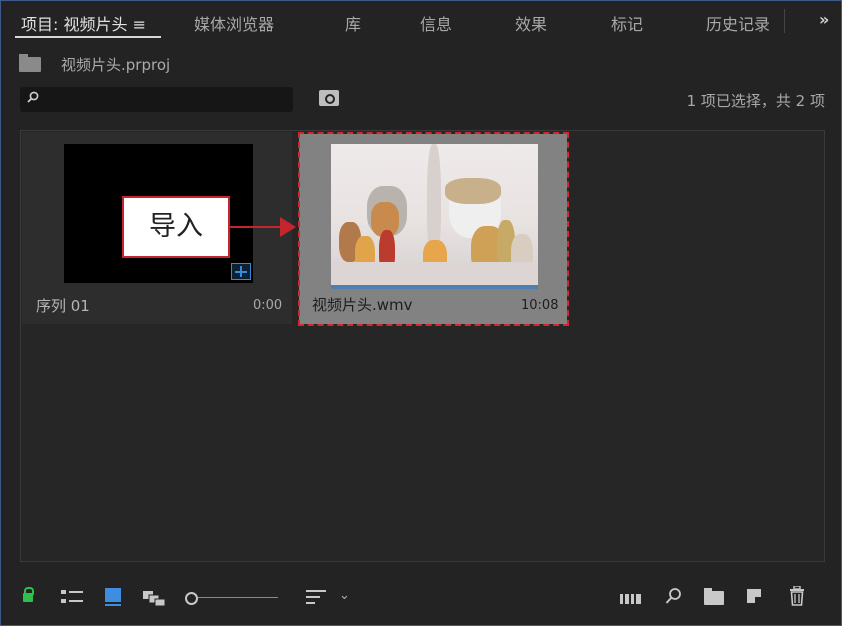 The image size is (842, 626). I want to click on callout-arrow-icon, so click(288, 227).